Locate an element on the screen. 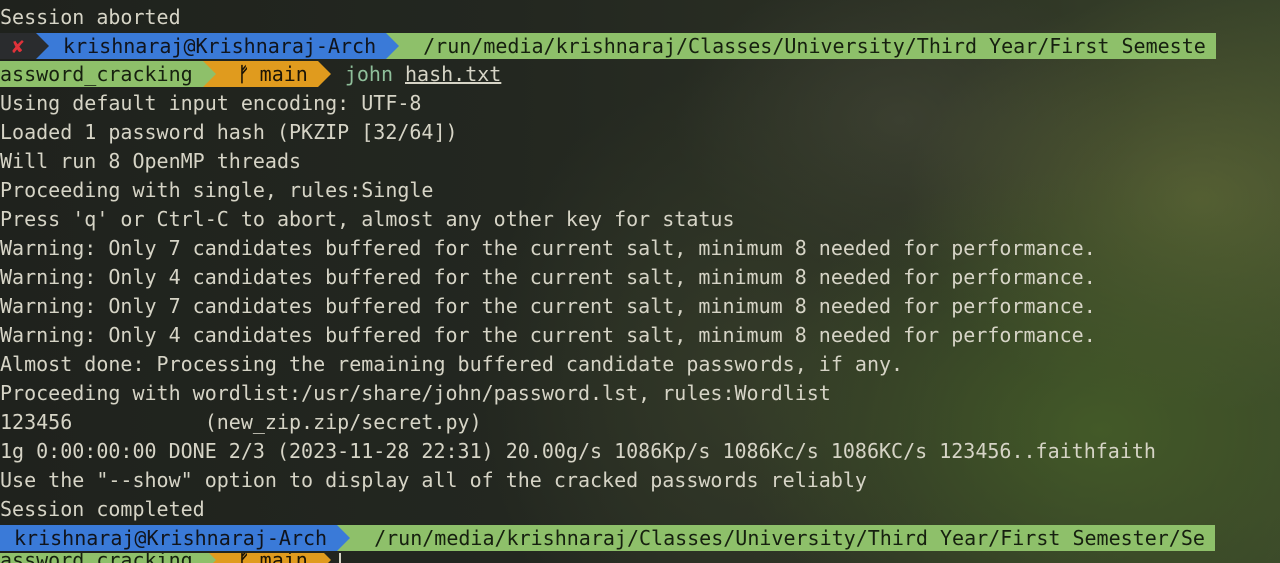 The height and width of the screenshot is (563, 1280). status-segment: ✘ is located at coordinates (18, 46).